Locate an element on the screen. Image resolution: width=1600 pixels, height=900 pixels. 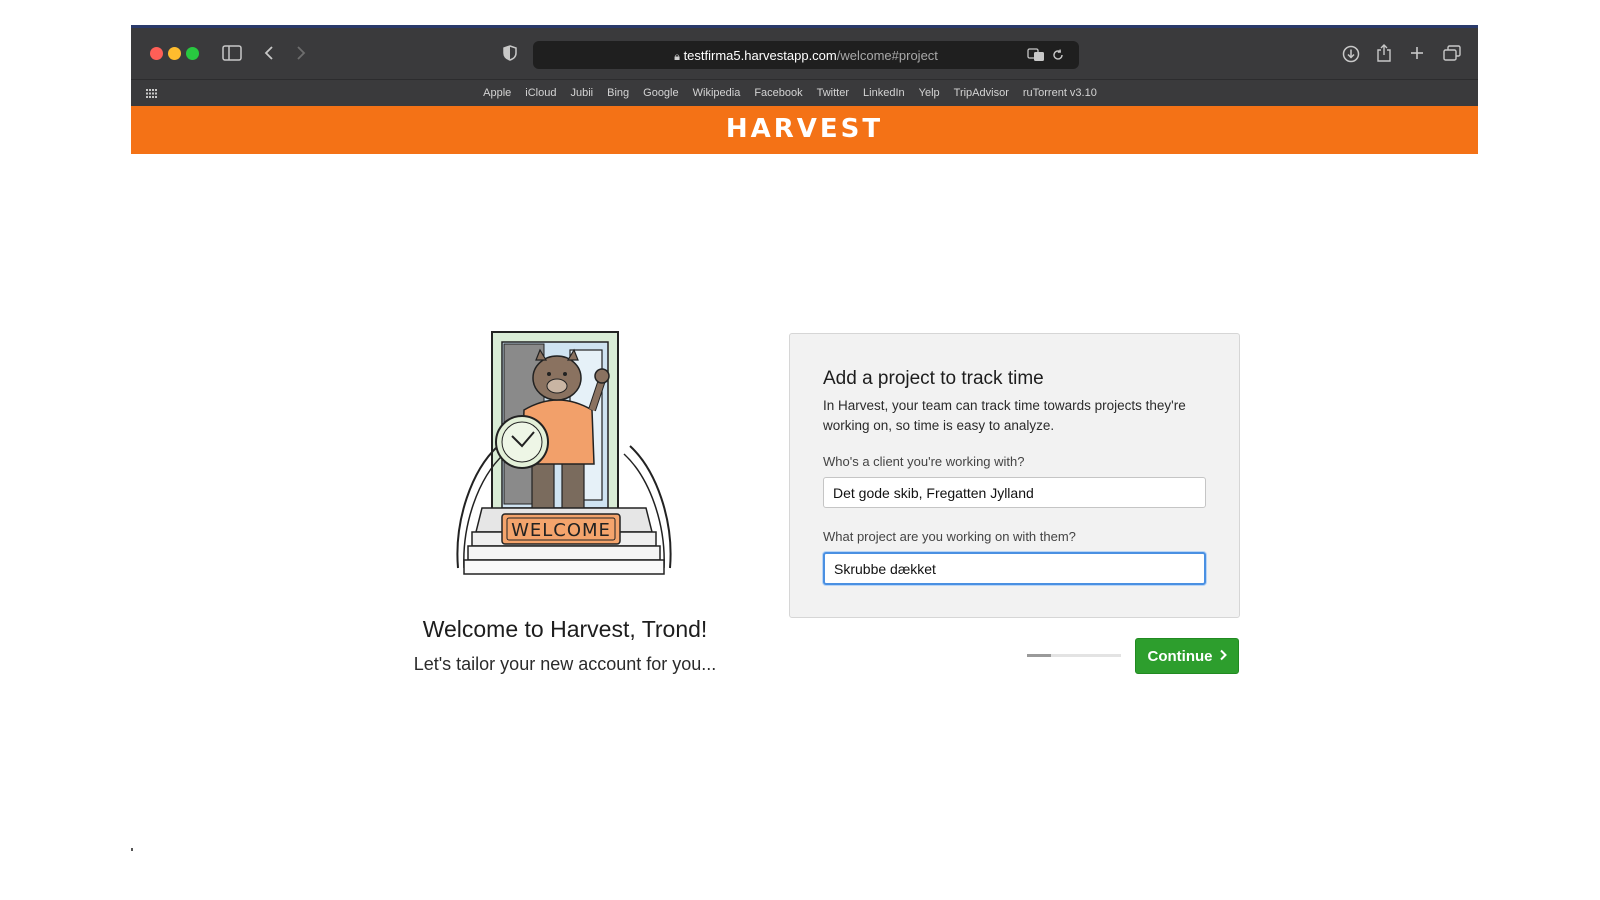
harvest-header: HARVEST is located at coordinates (804, 130).